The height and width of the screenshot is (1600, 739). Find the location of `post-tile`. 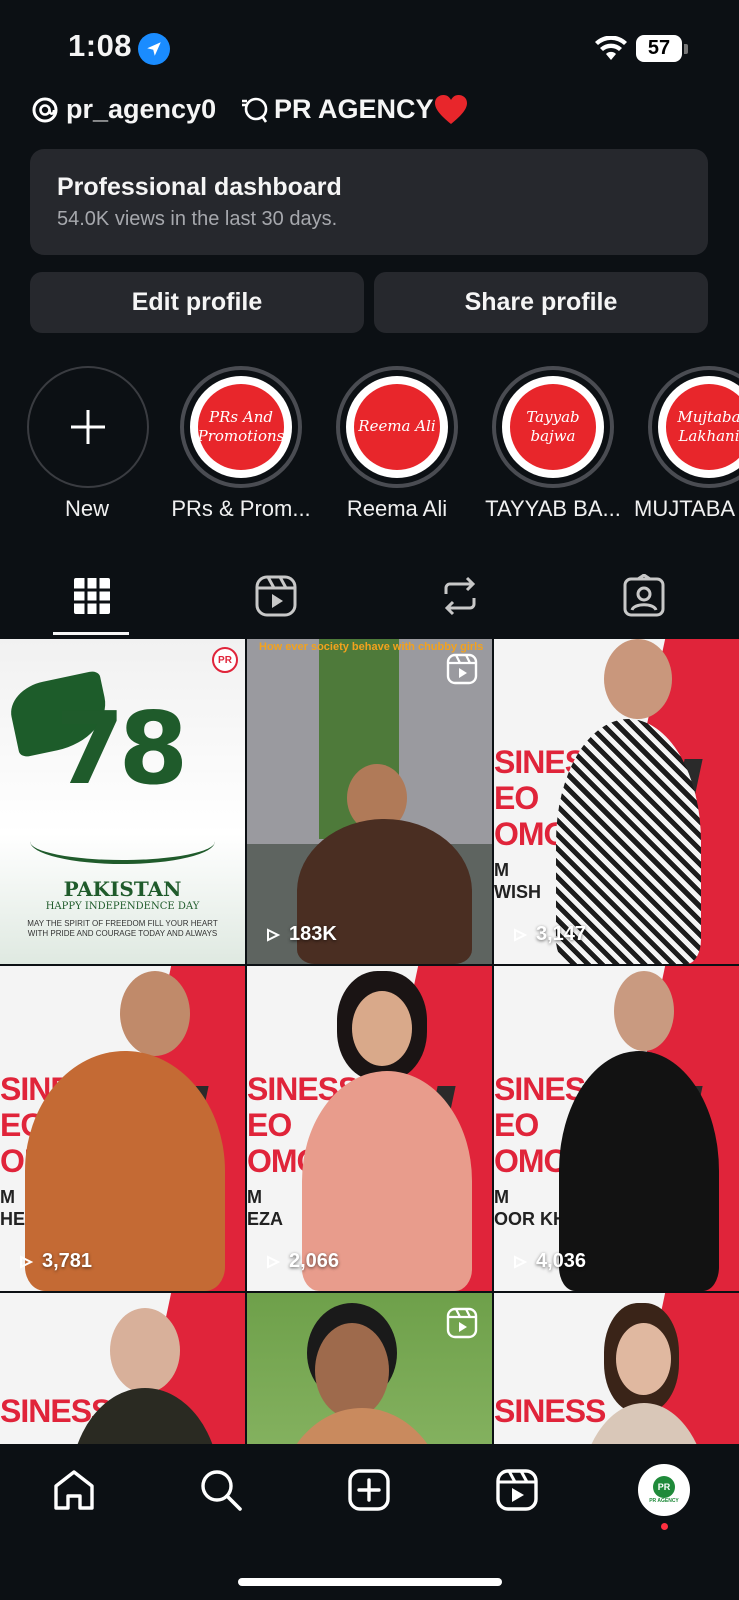

post-tile is located at coordinates (369, 1368).